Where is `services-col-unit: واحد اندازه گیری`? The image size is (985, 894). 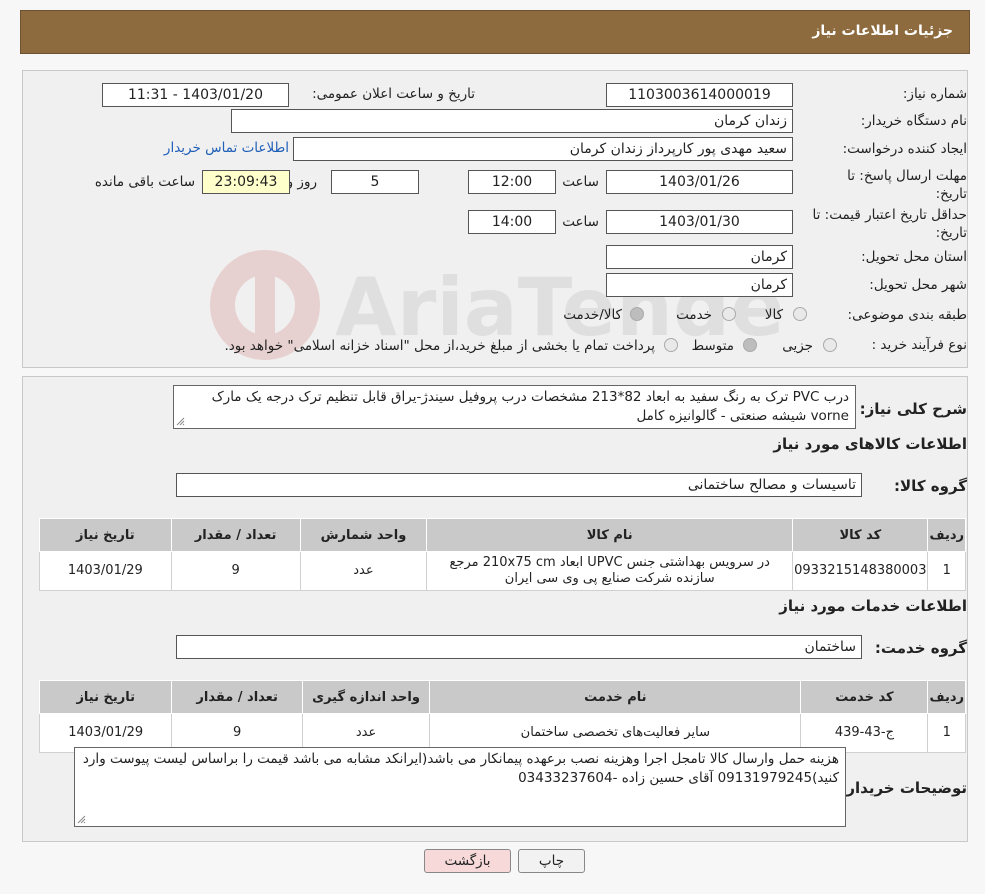 services-col-unit: واحد اندازه گیری is located at coordinates (366, 697).